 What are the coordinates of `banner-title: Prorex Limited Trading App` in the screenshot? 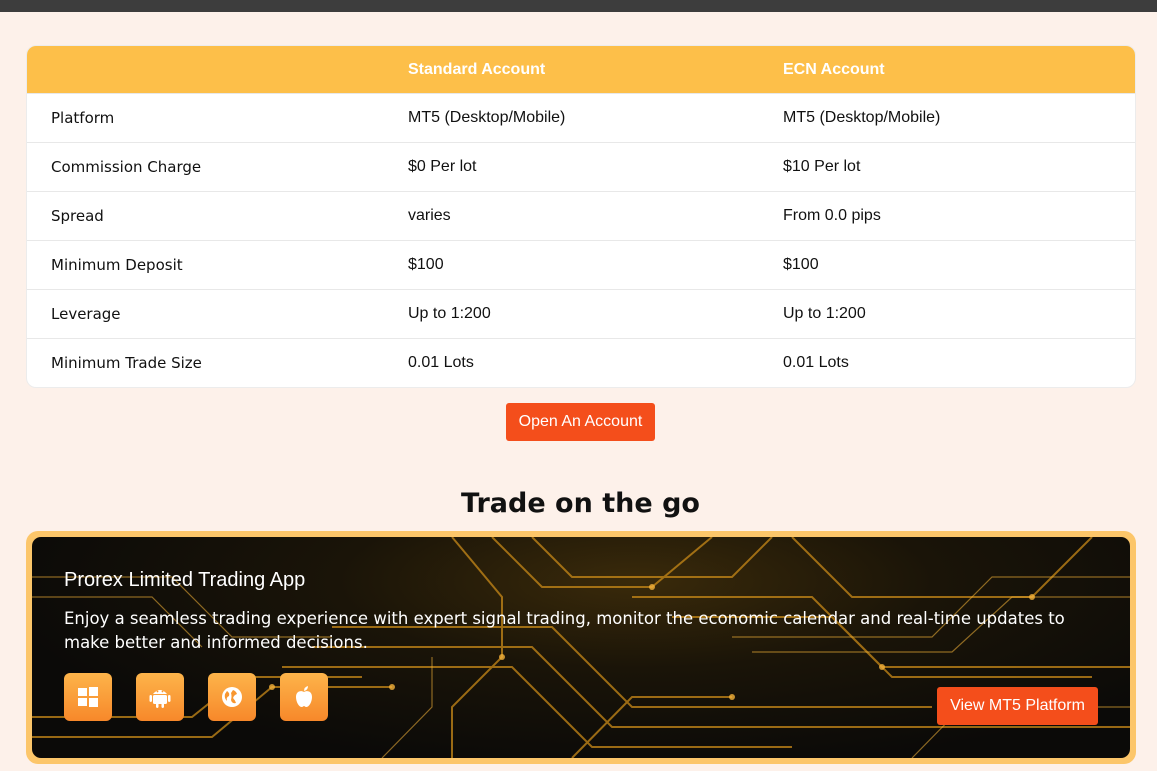 It's located at (185, 580).